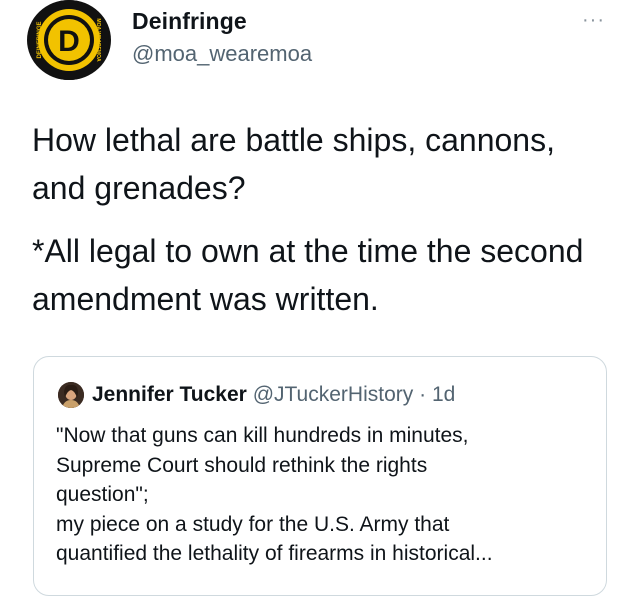 This screenshot has width=640, height=612. I want to click on author-handle: @moa_wearemoa, so click(222, 54).